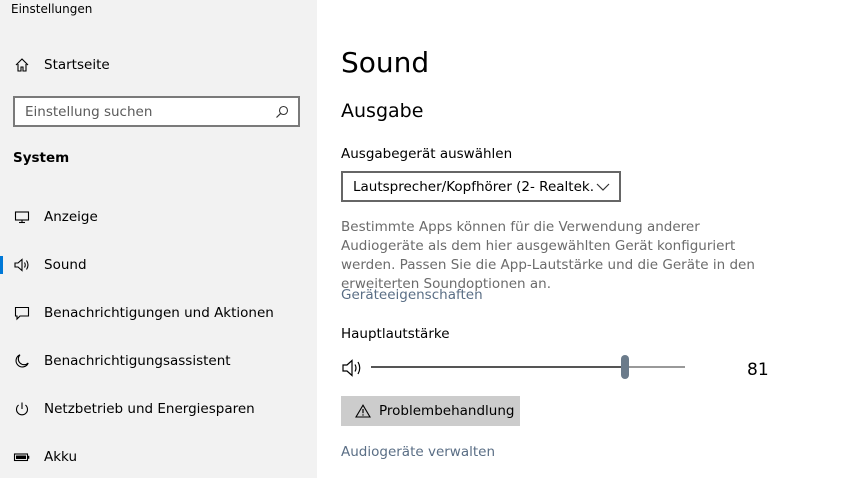  I want to click on output-heading: Ausgabe, so click(382, 111).